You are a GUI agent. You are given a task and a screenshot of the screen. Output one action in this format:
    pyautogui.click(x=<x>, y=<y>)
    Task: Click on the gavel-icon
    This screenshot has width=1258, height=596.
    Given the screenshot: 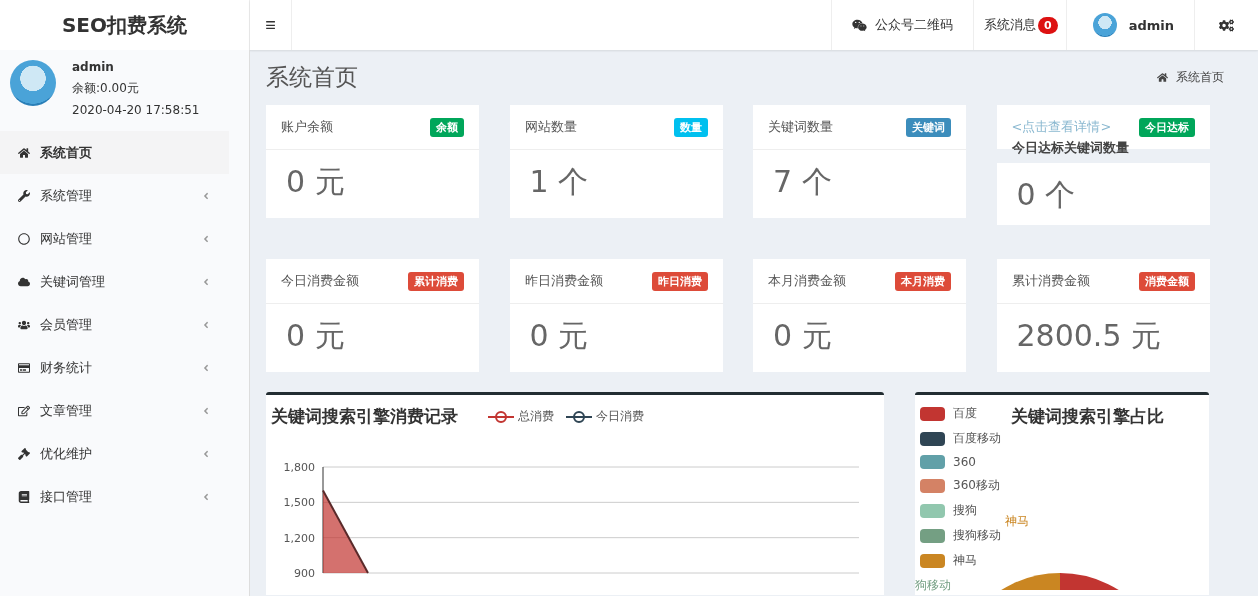 What is the action you would take?
    pyautogui.click(x=24, y=453)
    